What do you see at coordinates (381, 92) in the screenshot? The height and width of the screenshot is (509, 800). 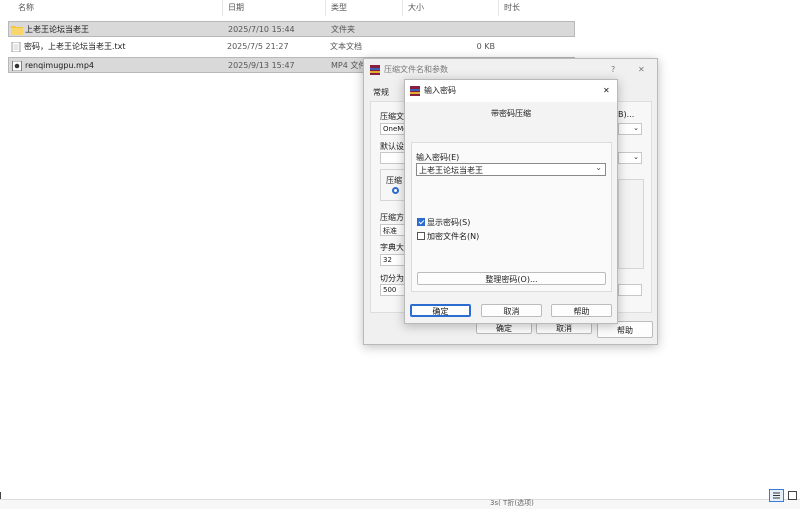 I see `tab-general: 常规` at bounding box center [381, 92].